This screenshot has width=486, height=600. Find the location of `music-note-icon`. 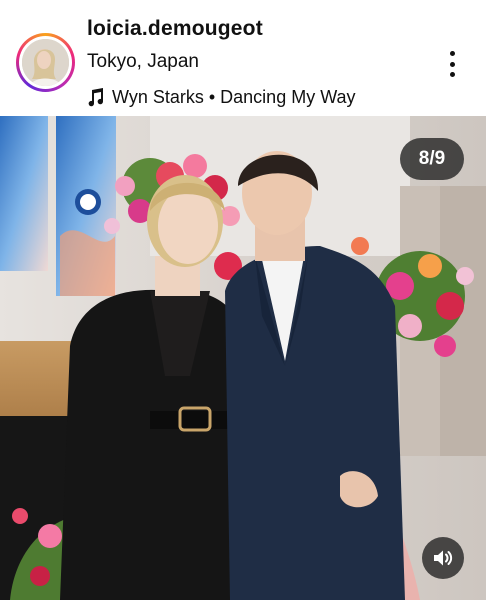

music-note-icon is located at coordinates (96, 97).